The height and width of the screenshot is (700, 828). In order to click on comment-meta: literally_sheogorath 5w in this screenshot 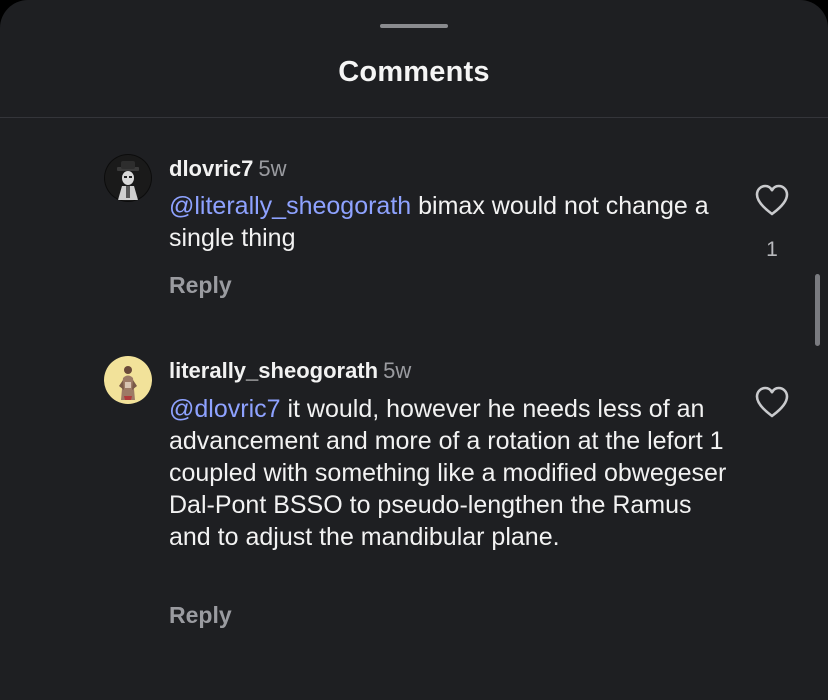, I will do `click(290, 371)`.